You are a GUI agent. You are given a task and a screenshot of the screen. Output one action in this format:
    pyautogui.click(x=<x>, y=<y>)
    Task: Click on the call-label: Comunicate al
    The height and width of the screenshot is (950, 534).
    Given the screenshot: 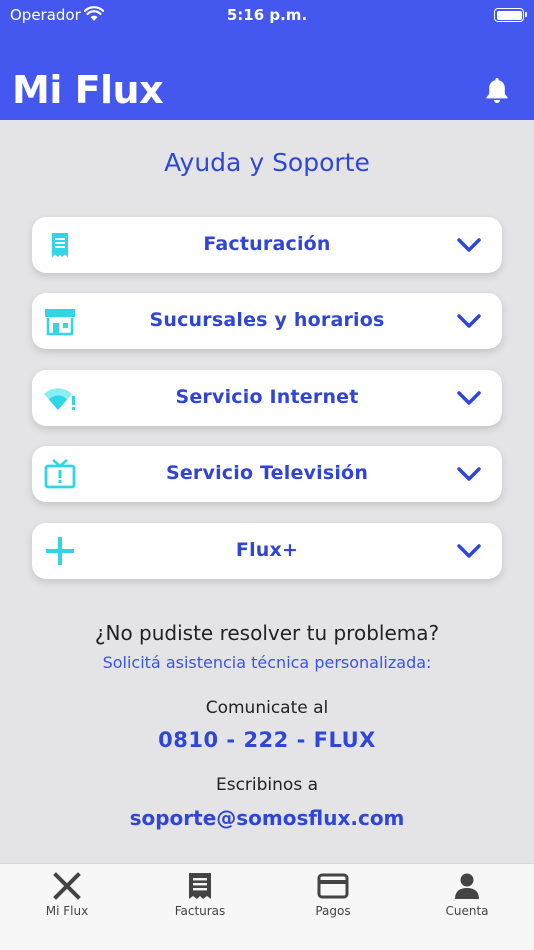 What is the action you would take?
    pyautogui.click(x=267, y=708)
    